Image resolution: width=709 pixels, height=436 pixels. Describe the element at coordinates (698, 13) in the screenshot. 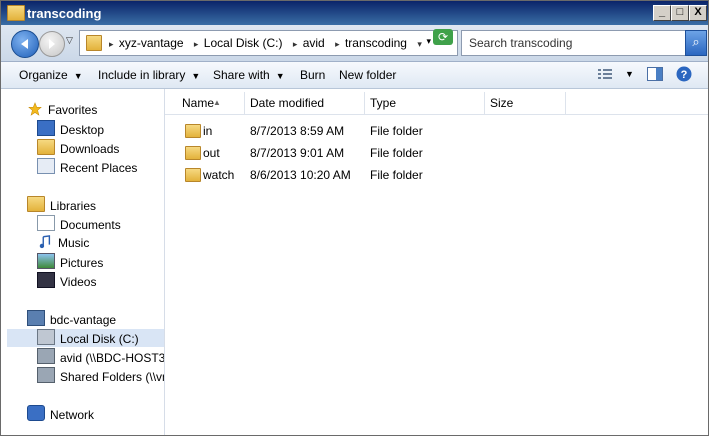

I see `close-button: X` at that location.